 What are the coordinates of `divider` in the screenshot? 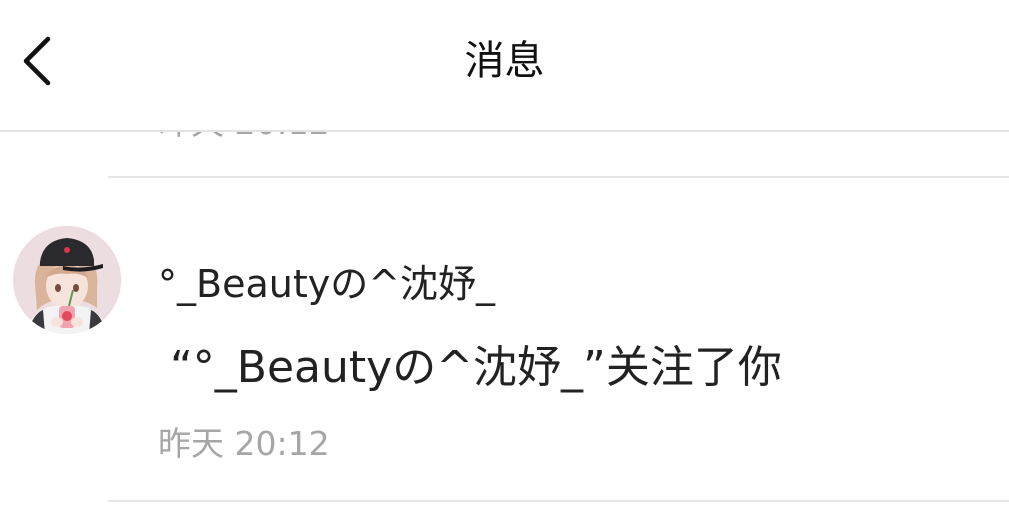 It's located at (558, 501).